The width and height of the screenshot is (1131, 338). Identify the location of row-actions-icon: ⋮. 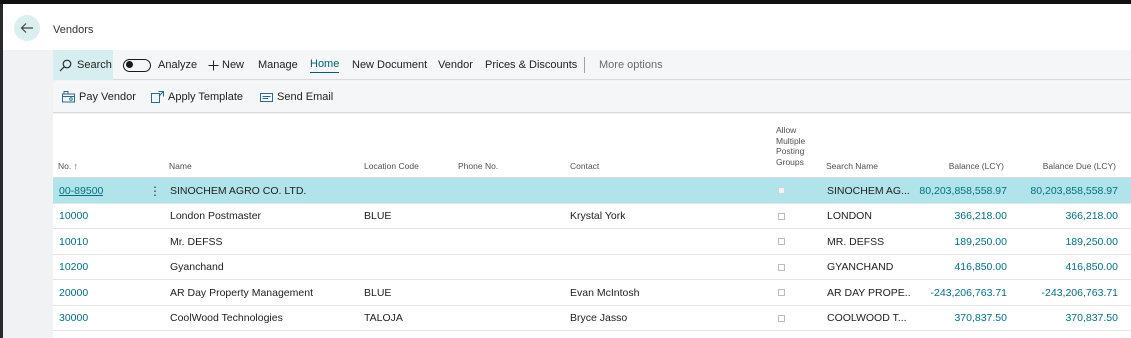
(155, 191).